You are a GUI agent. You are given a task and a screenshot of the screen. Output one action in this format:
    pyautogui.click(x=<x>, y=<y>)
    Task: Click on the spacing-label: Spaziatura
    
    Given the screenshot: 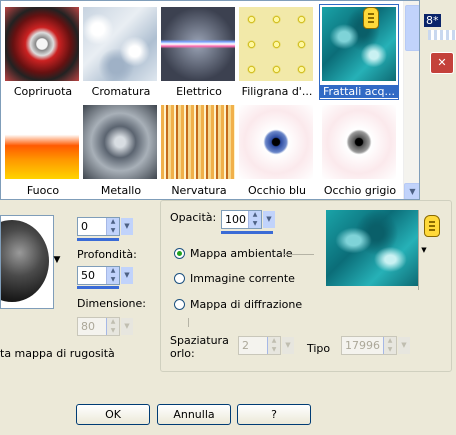 What is the action you would take?
    pyautogui.click(x=199, y=340)
    